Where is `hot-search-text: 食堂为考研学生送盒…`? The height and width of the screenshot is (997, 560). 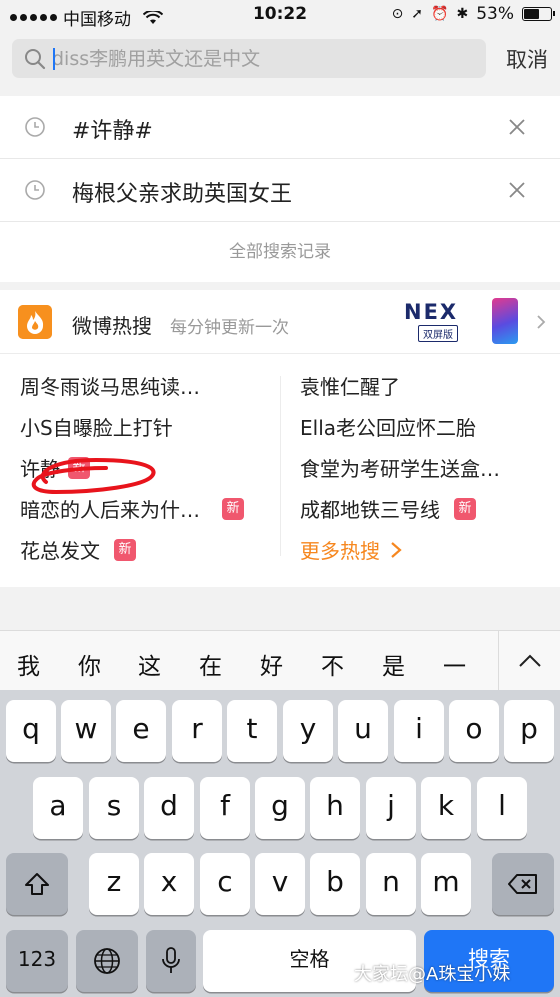 hot-search-text: 食堂为考研学生送盒… is located at coordinates (400, 469).